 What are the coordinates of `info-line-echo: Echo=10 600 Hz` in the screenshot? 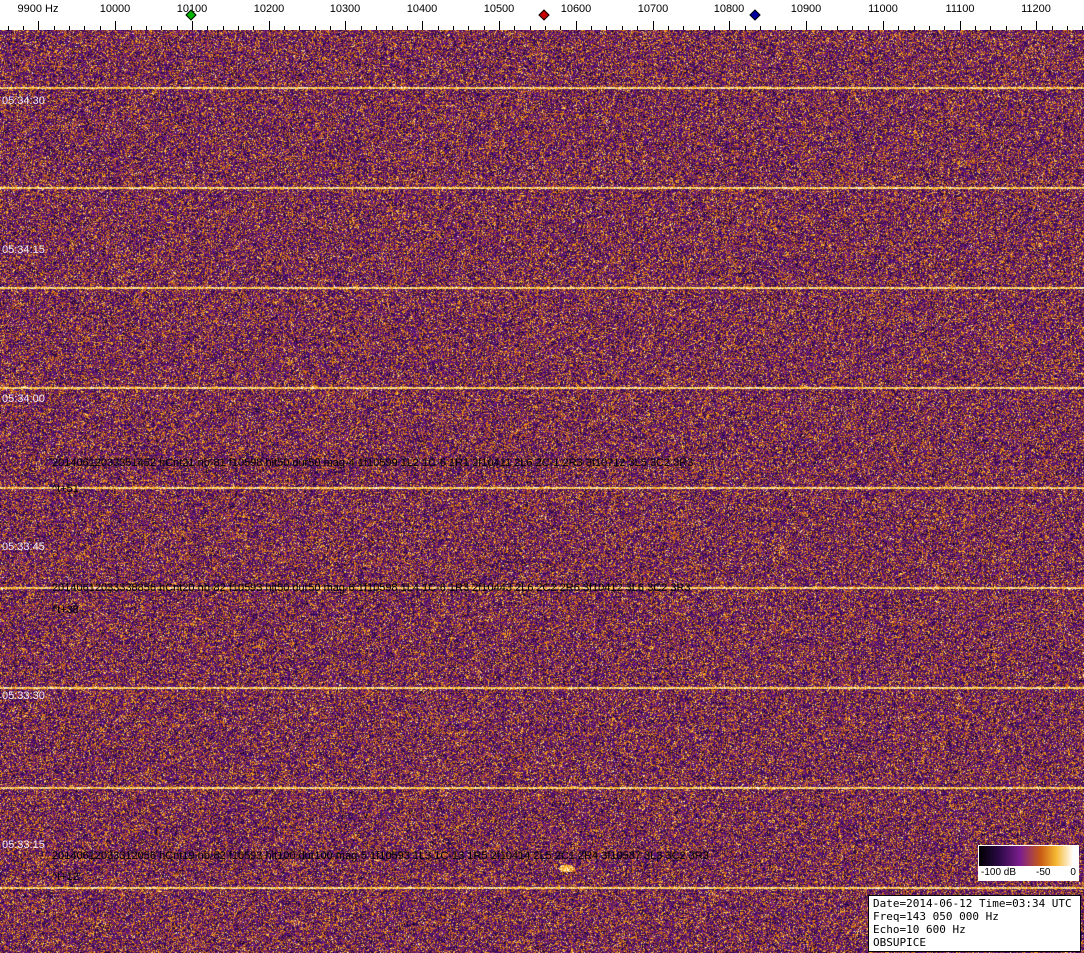 It's located at (919, 929).